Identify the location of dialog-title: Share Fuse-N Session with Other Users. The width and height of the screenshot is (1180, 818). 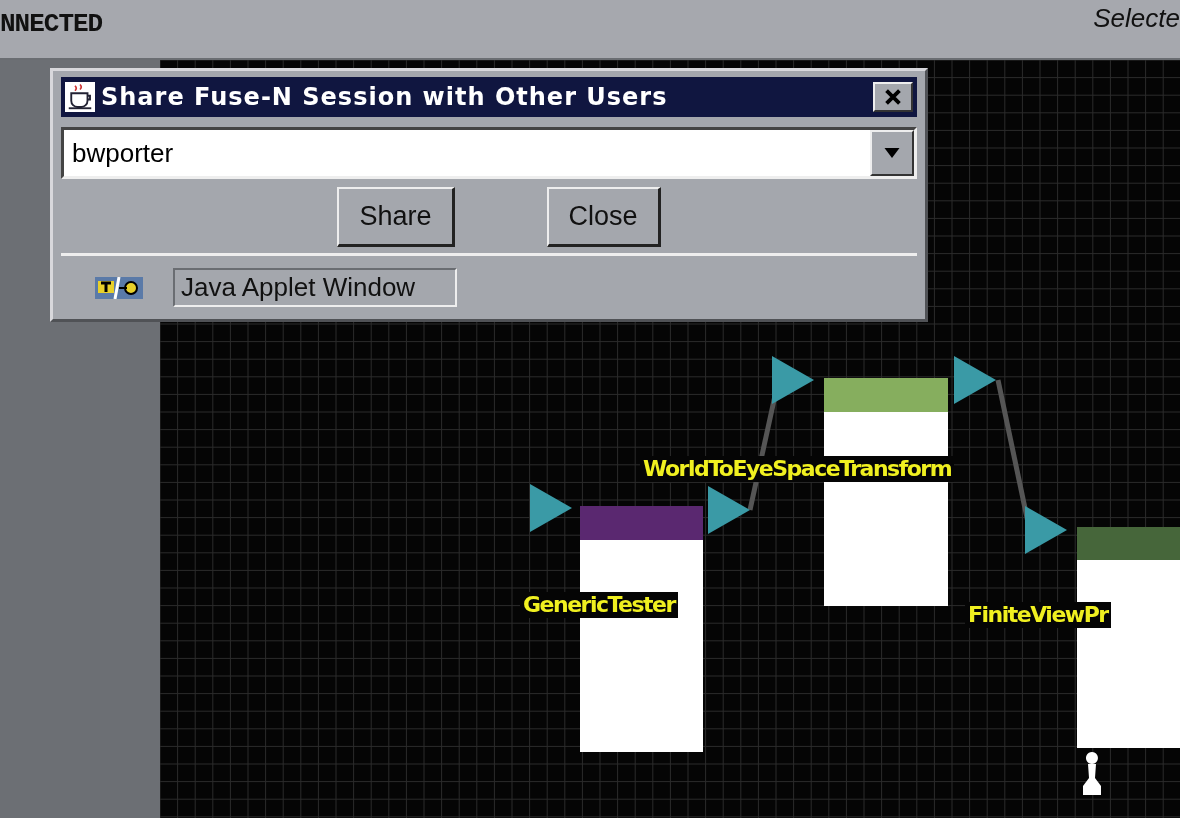
(385, 97).